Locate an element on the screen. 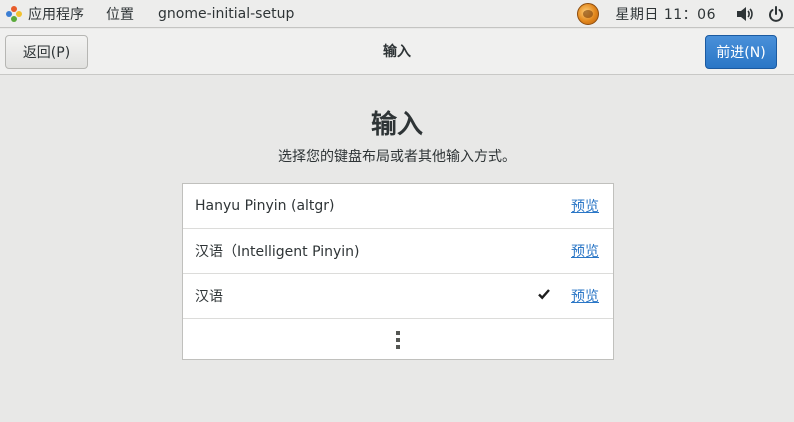 This screenshot has height=422, width=794. back-button: 返回(P) is located at coordinates (46, 52).